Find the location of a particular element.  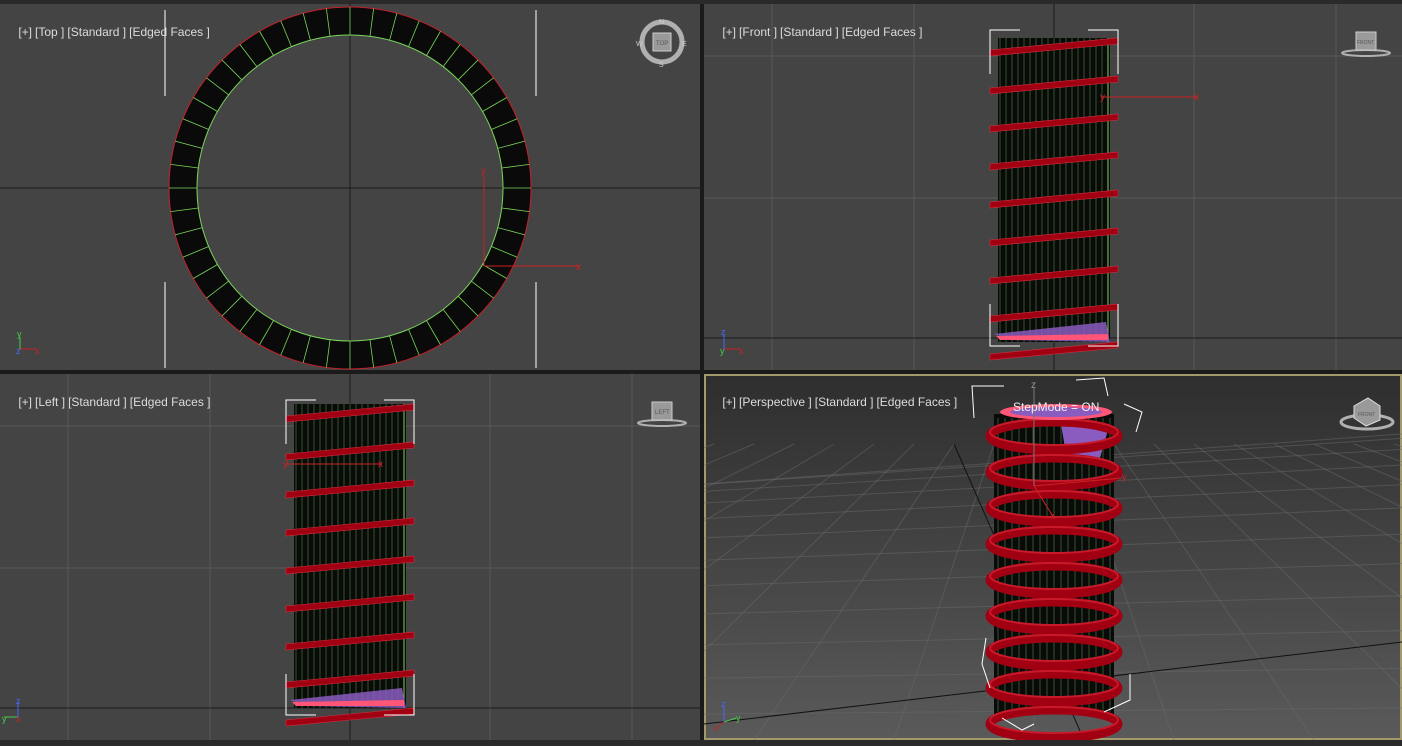

viewport-label: [+] [Front ] [Standard ] [Edged Faces ] is located at coordinates (817, 32).